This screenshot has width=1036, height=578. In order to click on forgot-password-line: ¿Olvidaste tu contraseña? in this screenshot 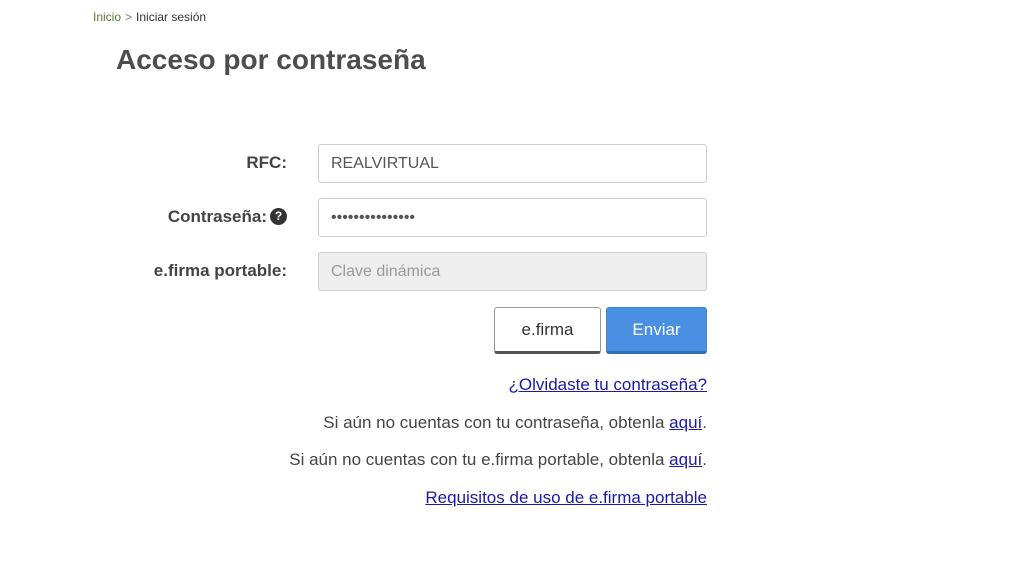, I will do `click(608, 385)`.